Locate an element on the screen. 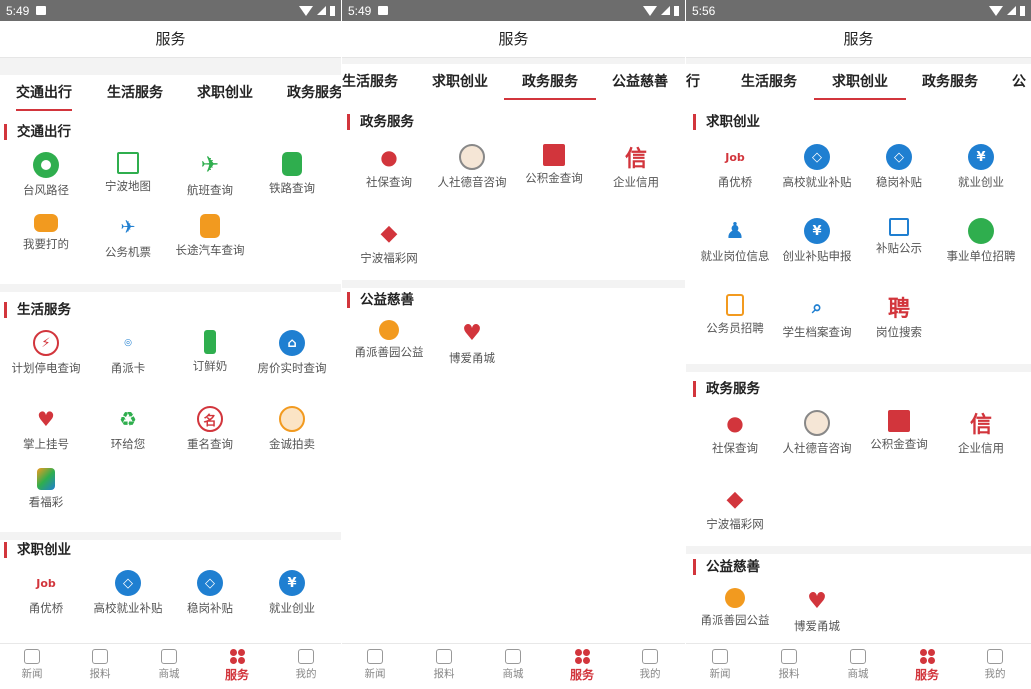  grid-item-bus: 长途汽车查询 is located at coordinates (210, 235).